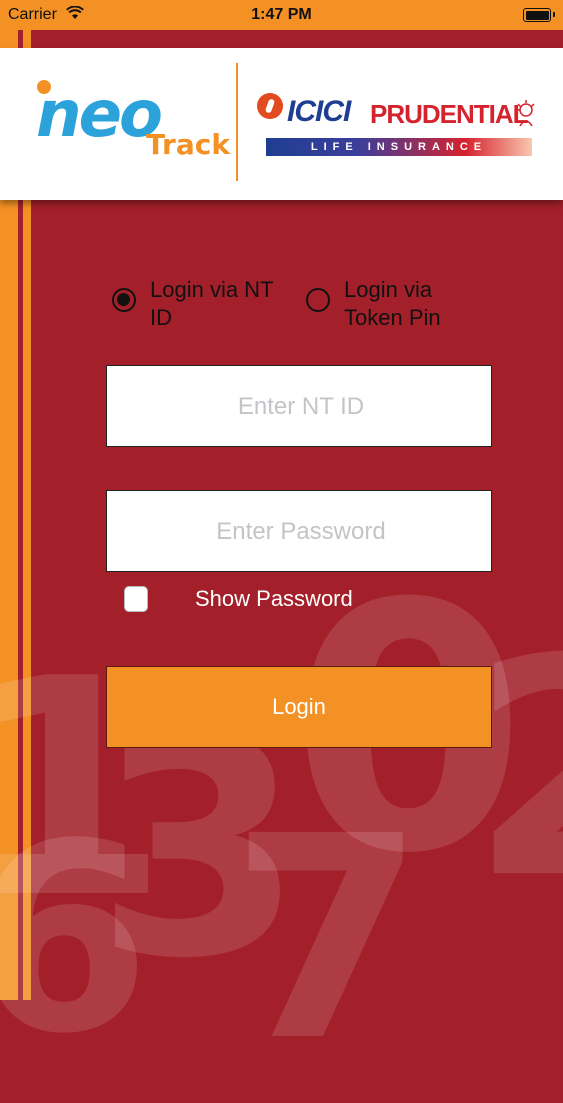 Image resolution: width=563 pixels, height=1103 pixels. What do you see at coordinates (99, 115) in the screenshot?
I see `neo-logo-text: neo` at bounding box center [99, 115].